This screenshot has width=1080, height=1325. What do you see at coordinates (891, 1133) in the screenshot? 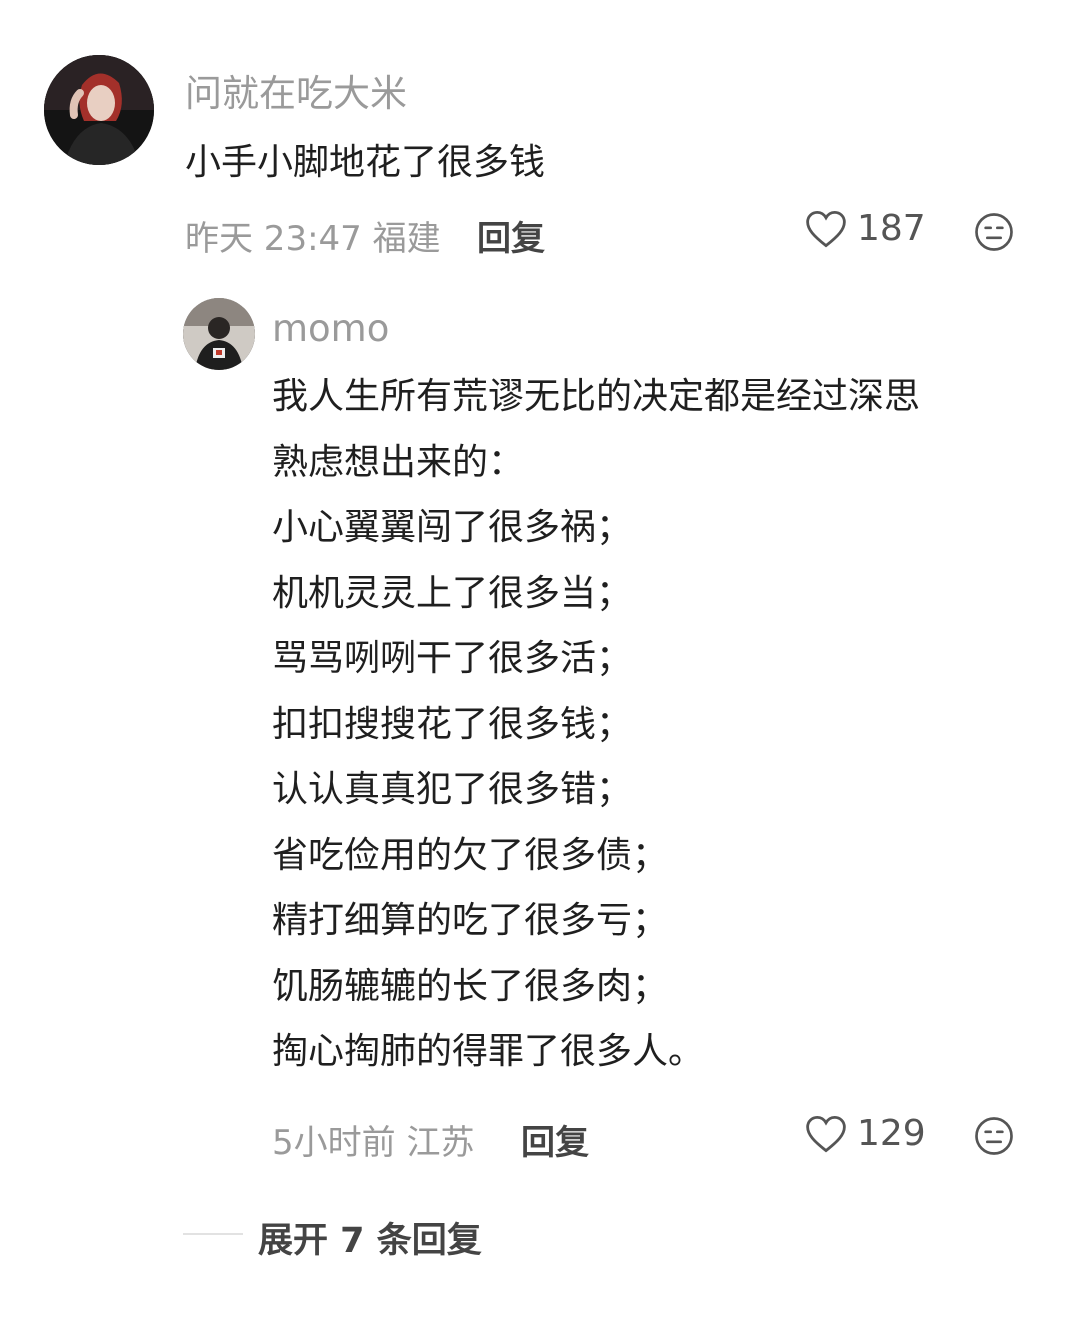
I see `reply-like-count: 129` at bounding box center [891, 1133].